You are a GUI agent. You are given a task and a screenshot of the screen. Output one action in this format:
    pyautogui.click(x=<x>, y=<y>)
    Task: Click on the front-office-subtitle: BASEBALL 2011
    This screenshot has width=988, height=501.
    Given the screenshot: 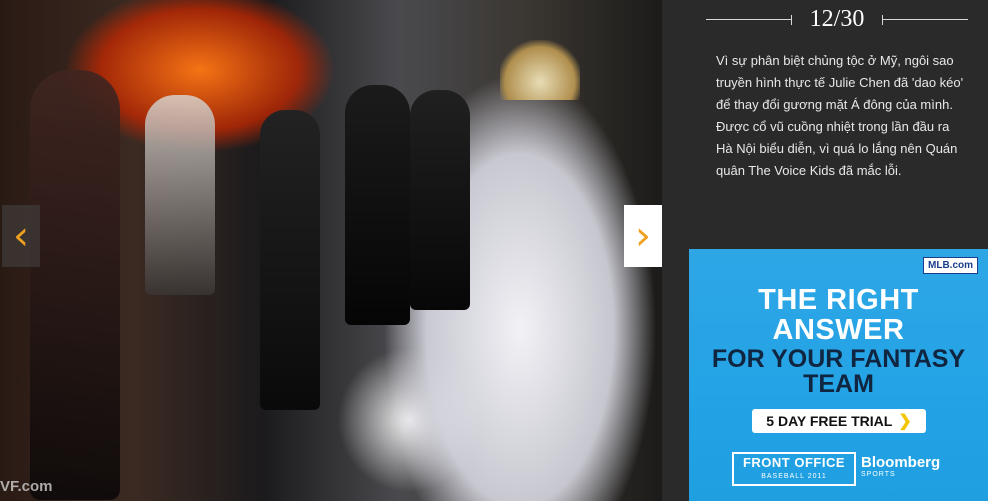 What is the action you would take?
    pyautogui.click(x=794, y=476)
    